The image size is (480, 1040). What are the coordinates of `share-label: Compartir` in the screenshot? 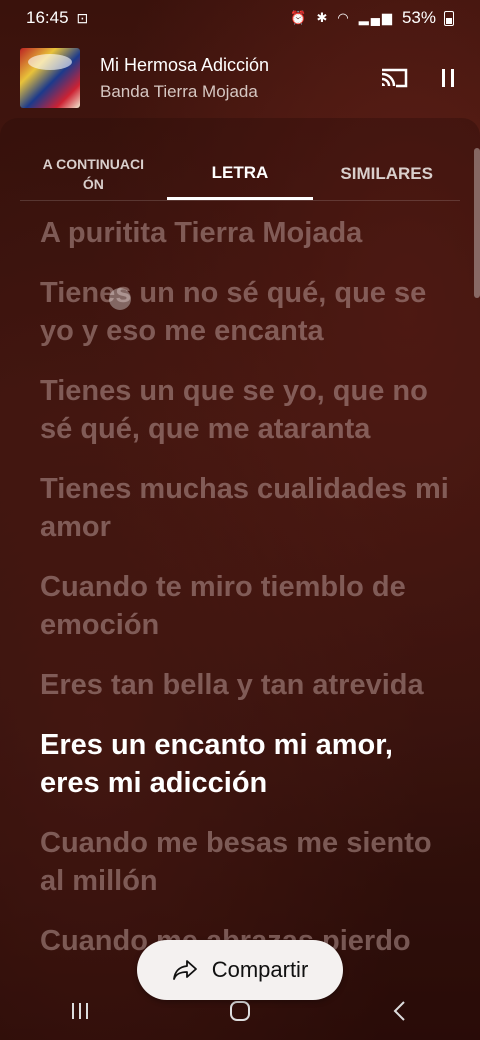 It's located at (260, 969).